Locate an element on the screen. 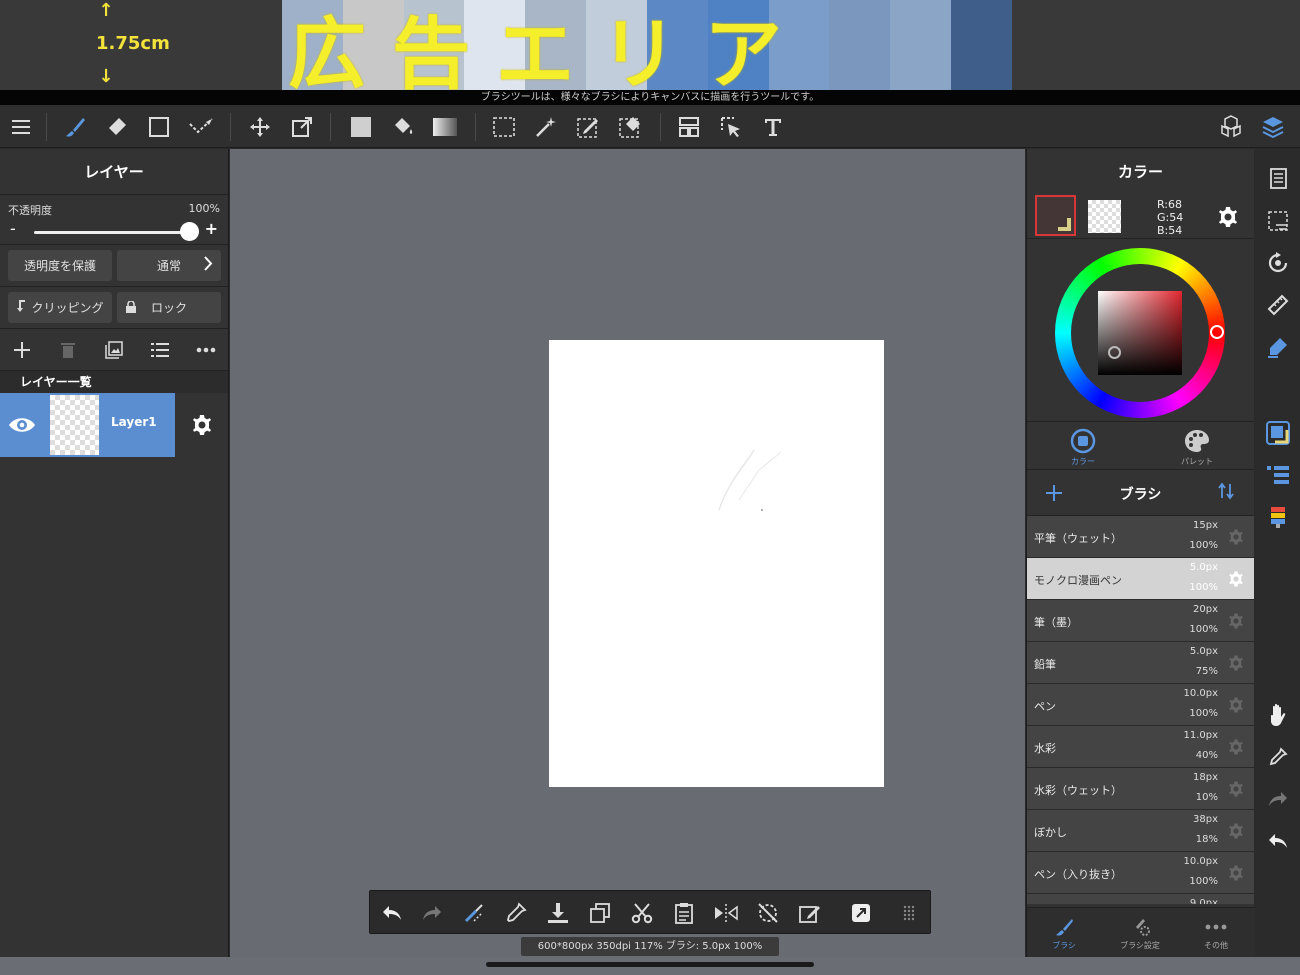 This screenshot has width=1300, height=975. brush-item: 水彩 11.0px 40% is located at coordinates (1140, 747).